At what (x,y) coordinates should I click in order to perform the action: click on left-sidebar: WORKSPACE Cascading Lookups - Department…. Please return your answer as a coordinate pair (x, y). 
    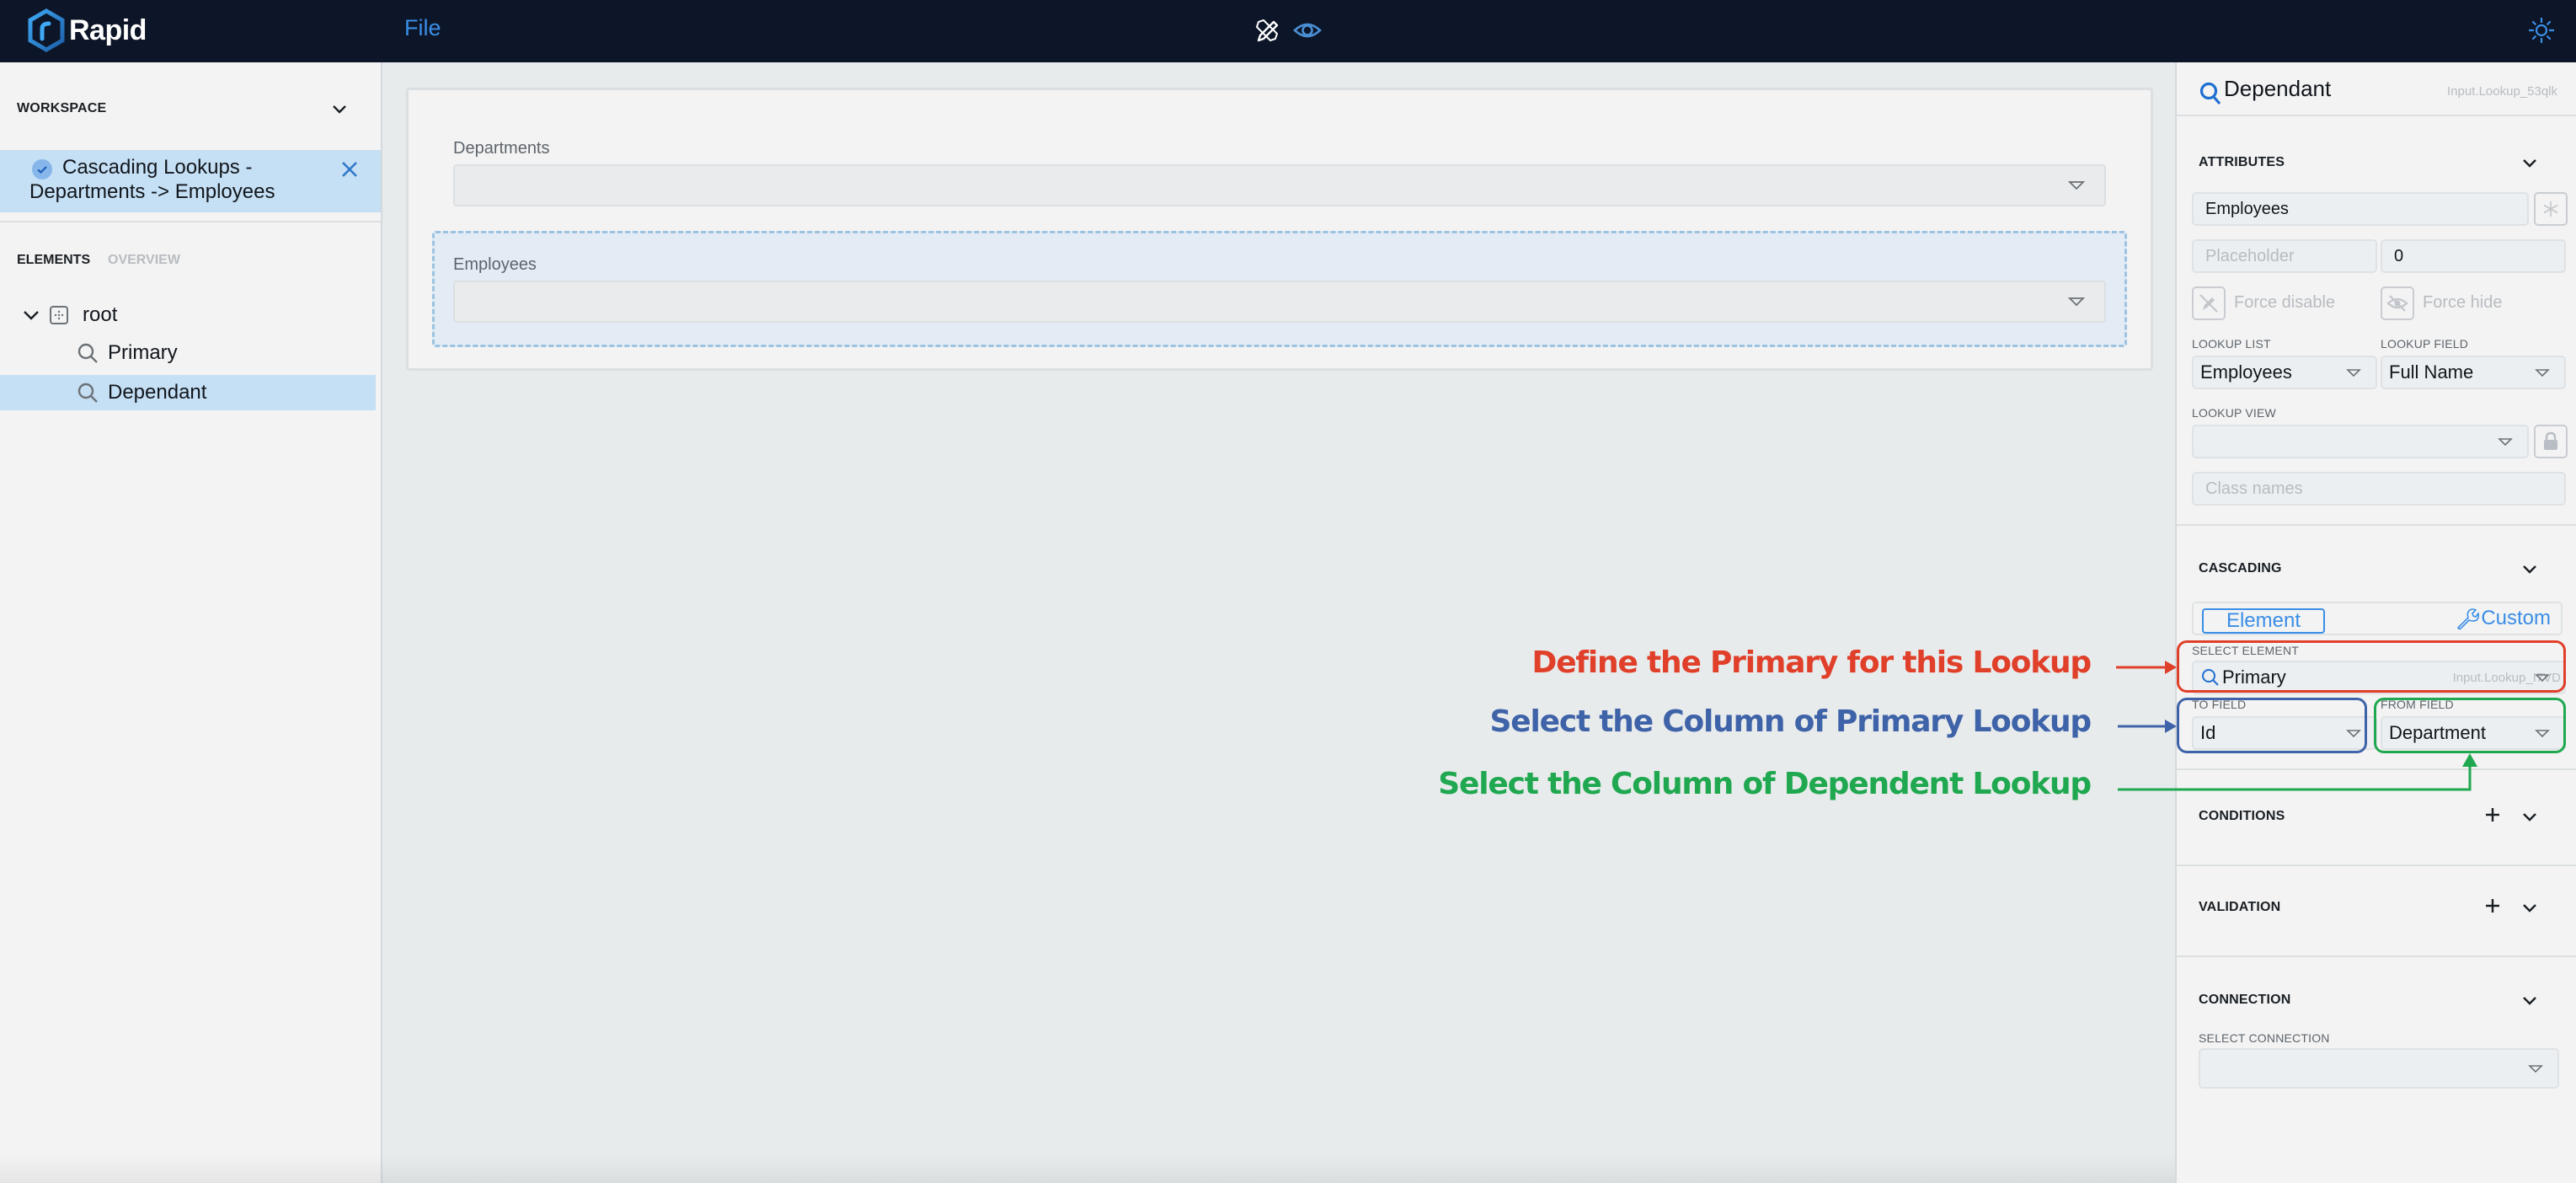
    Looking at the image, I should click on (191, 622).